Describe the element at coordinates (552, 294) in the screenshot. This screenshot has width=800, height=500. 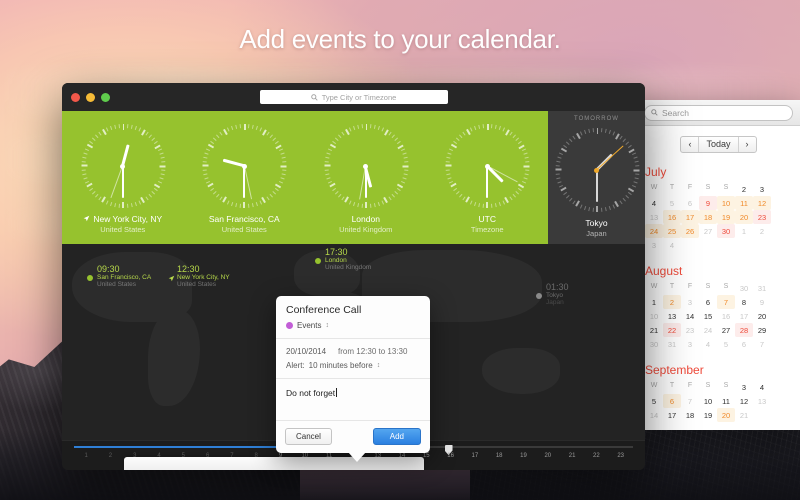
I see `map-marker-tokyo: 01:30 Tokyo Japan` at that location.